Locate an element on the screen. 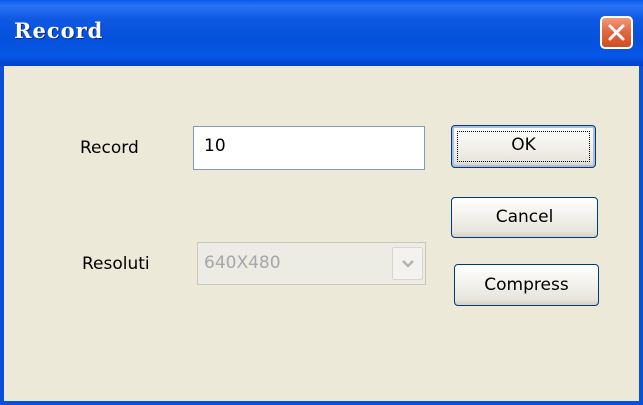  ok-button: OK is located at coordinates (523, 146).